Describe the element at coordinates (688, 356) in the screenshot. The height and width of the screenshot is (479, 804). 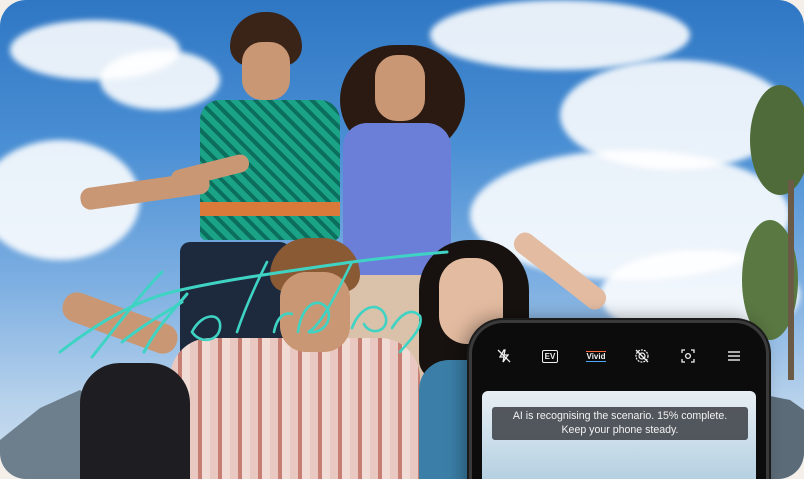
I see `focus-icon` at that location.